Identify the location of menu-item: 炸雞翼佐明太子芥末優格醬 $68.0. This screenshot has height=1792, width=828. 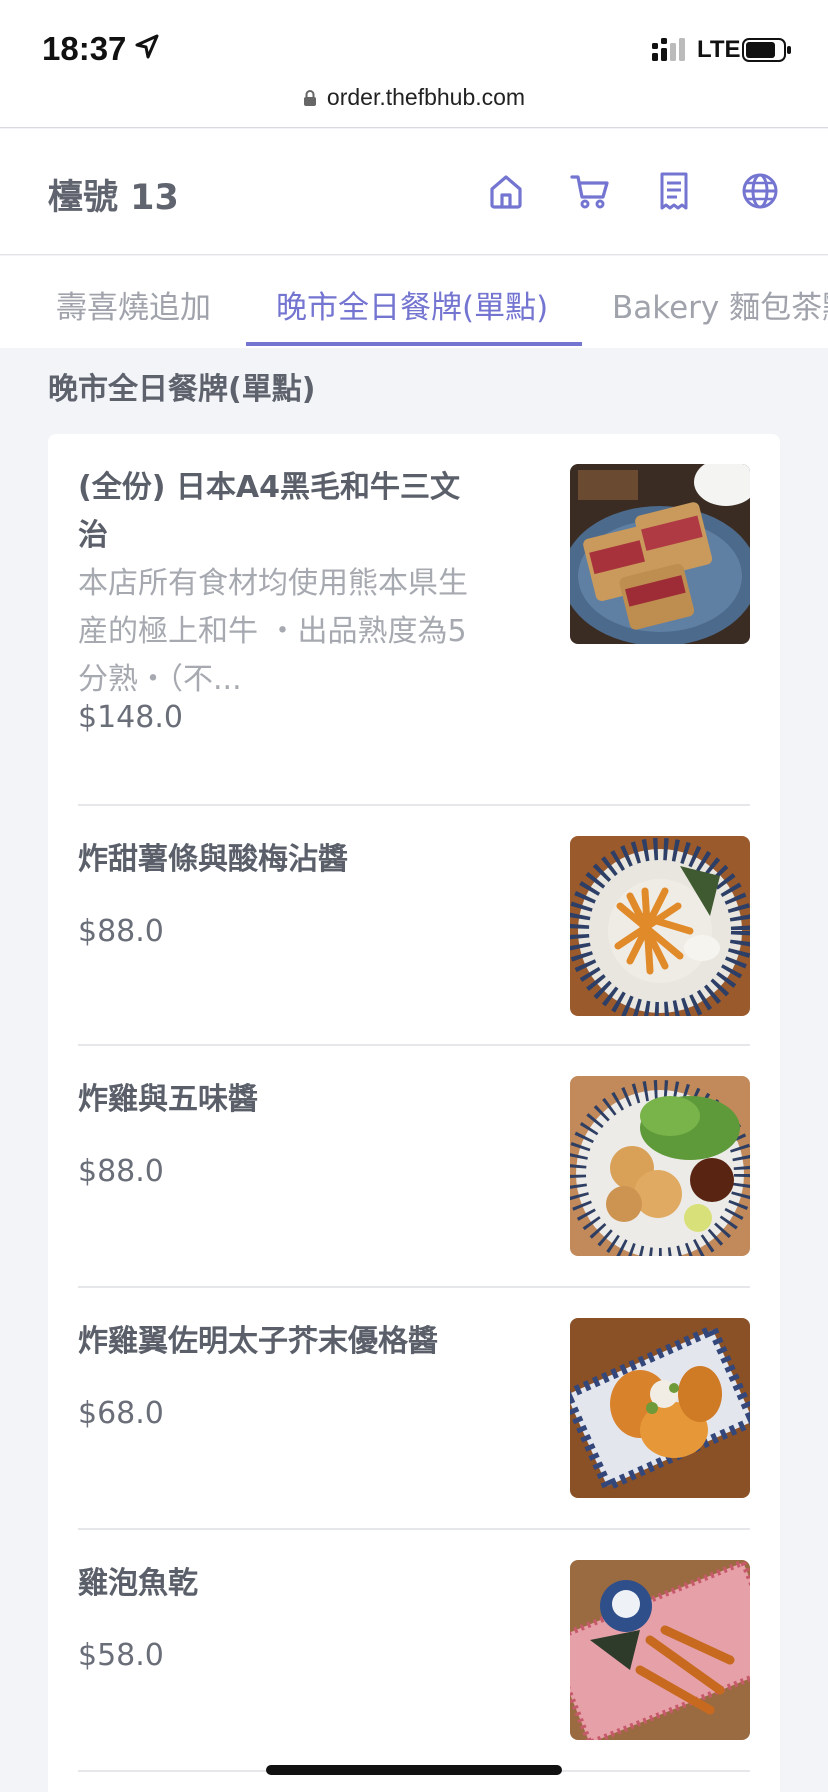
(414, 1408).